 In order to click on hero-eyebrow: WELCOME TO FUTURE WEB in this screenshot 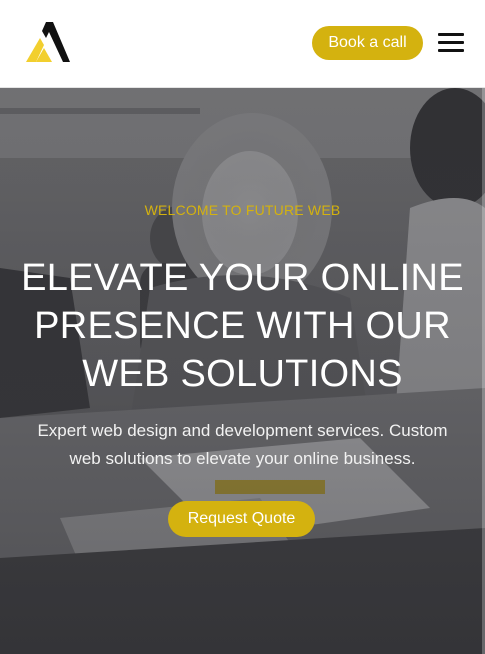, I will do `click(242, 210)`.